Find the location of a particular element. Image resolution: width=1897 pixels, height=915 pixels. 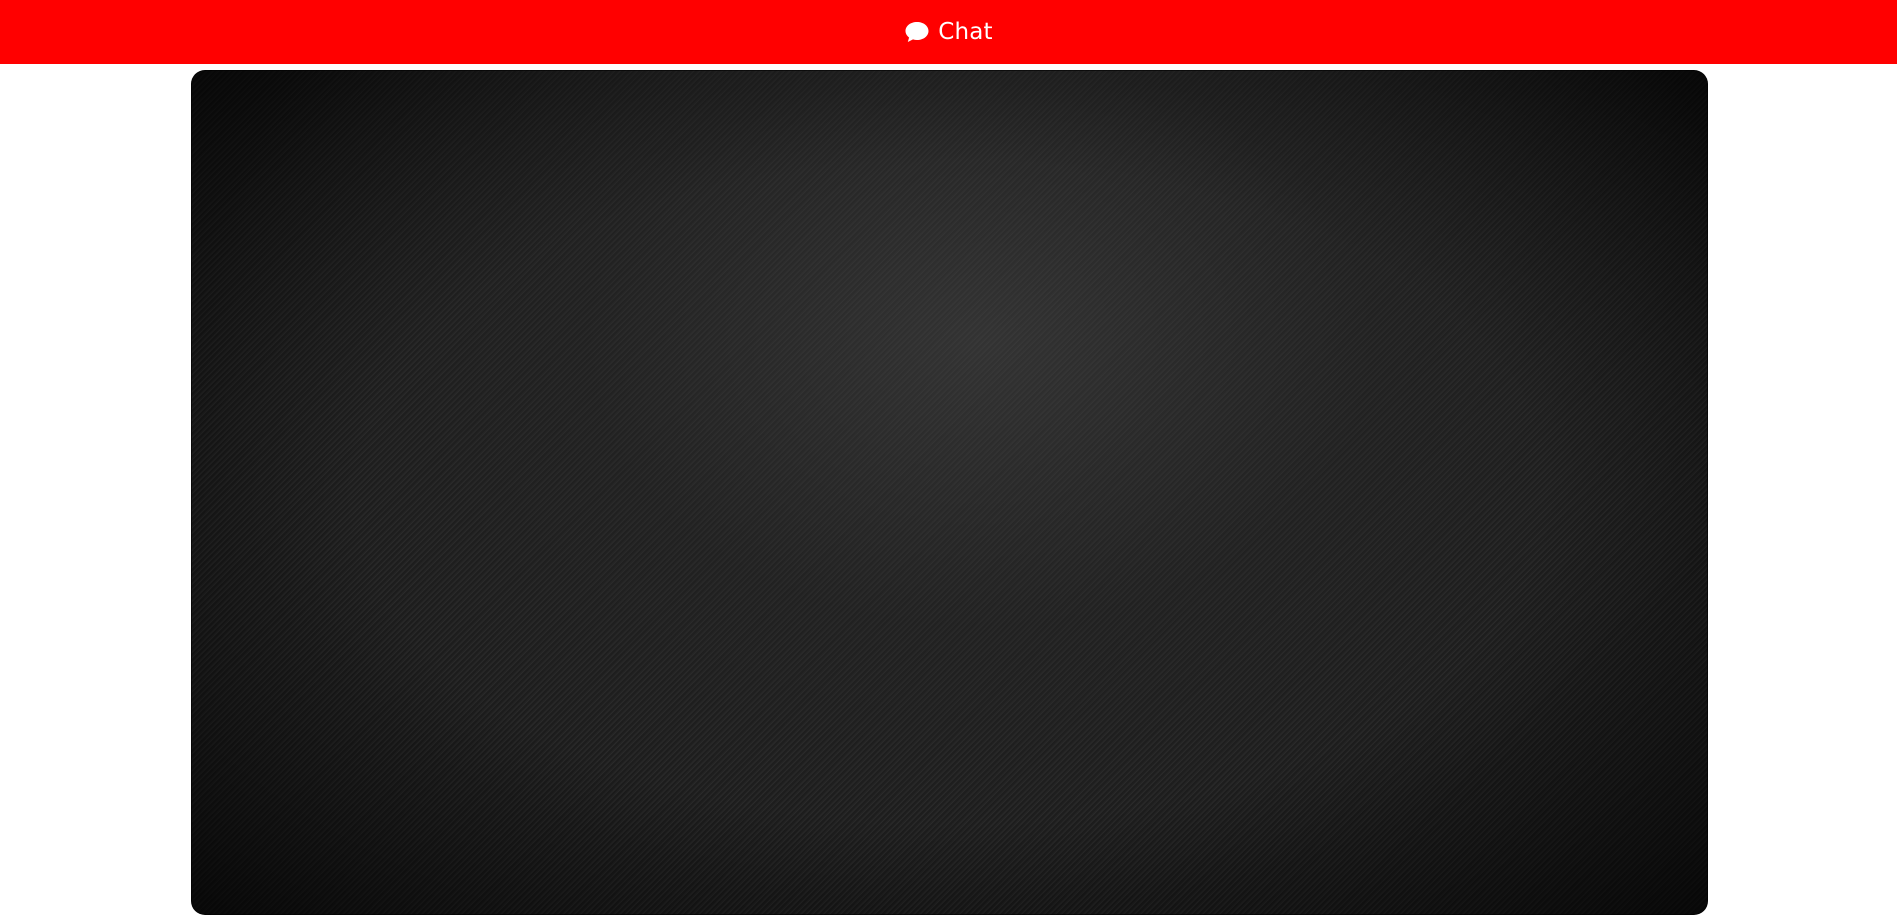

chat-header-link: Chat is located at coordinates (948, 32).